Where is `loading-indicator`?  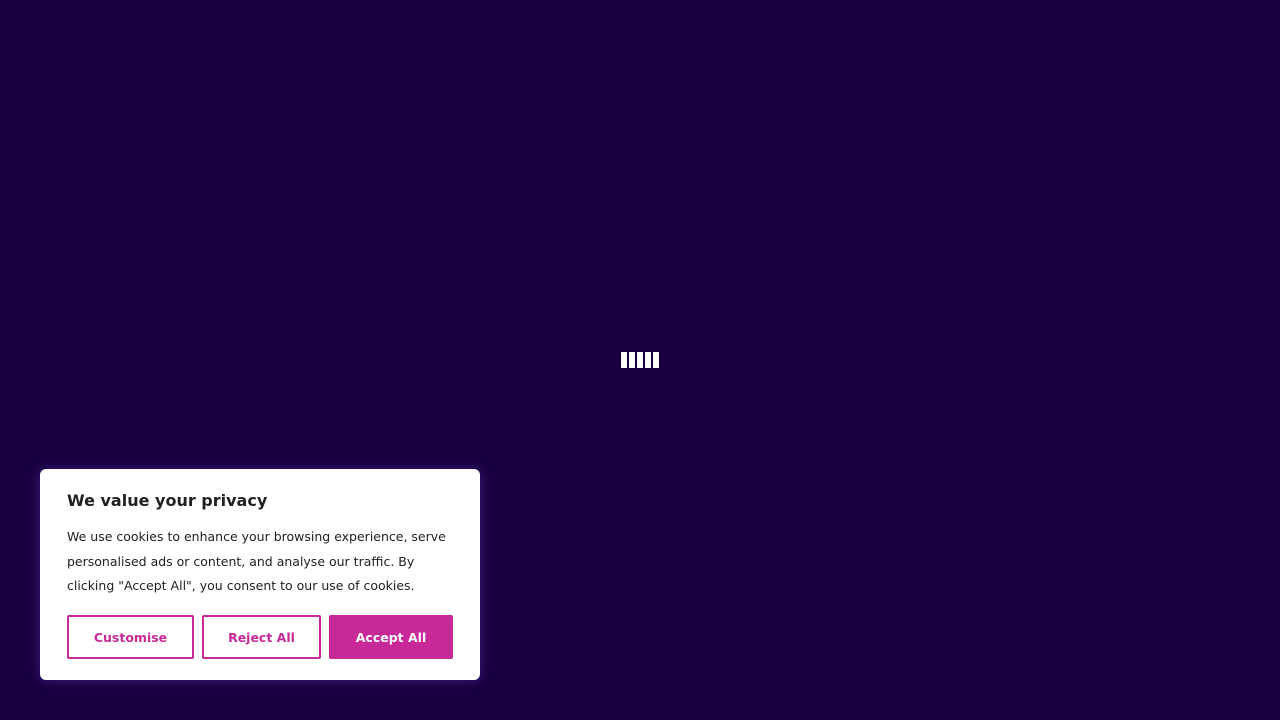
loading-indicator is located at coordinates (640, 360).